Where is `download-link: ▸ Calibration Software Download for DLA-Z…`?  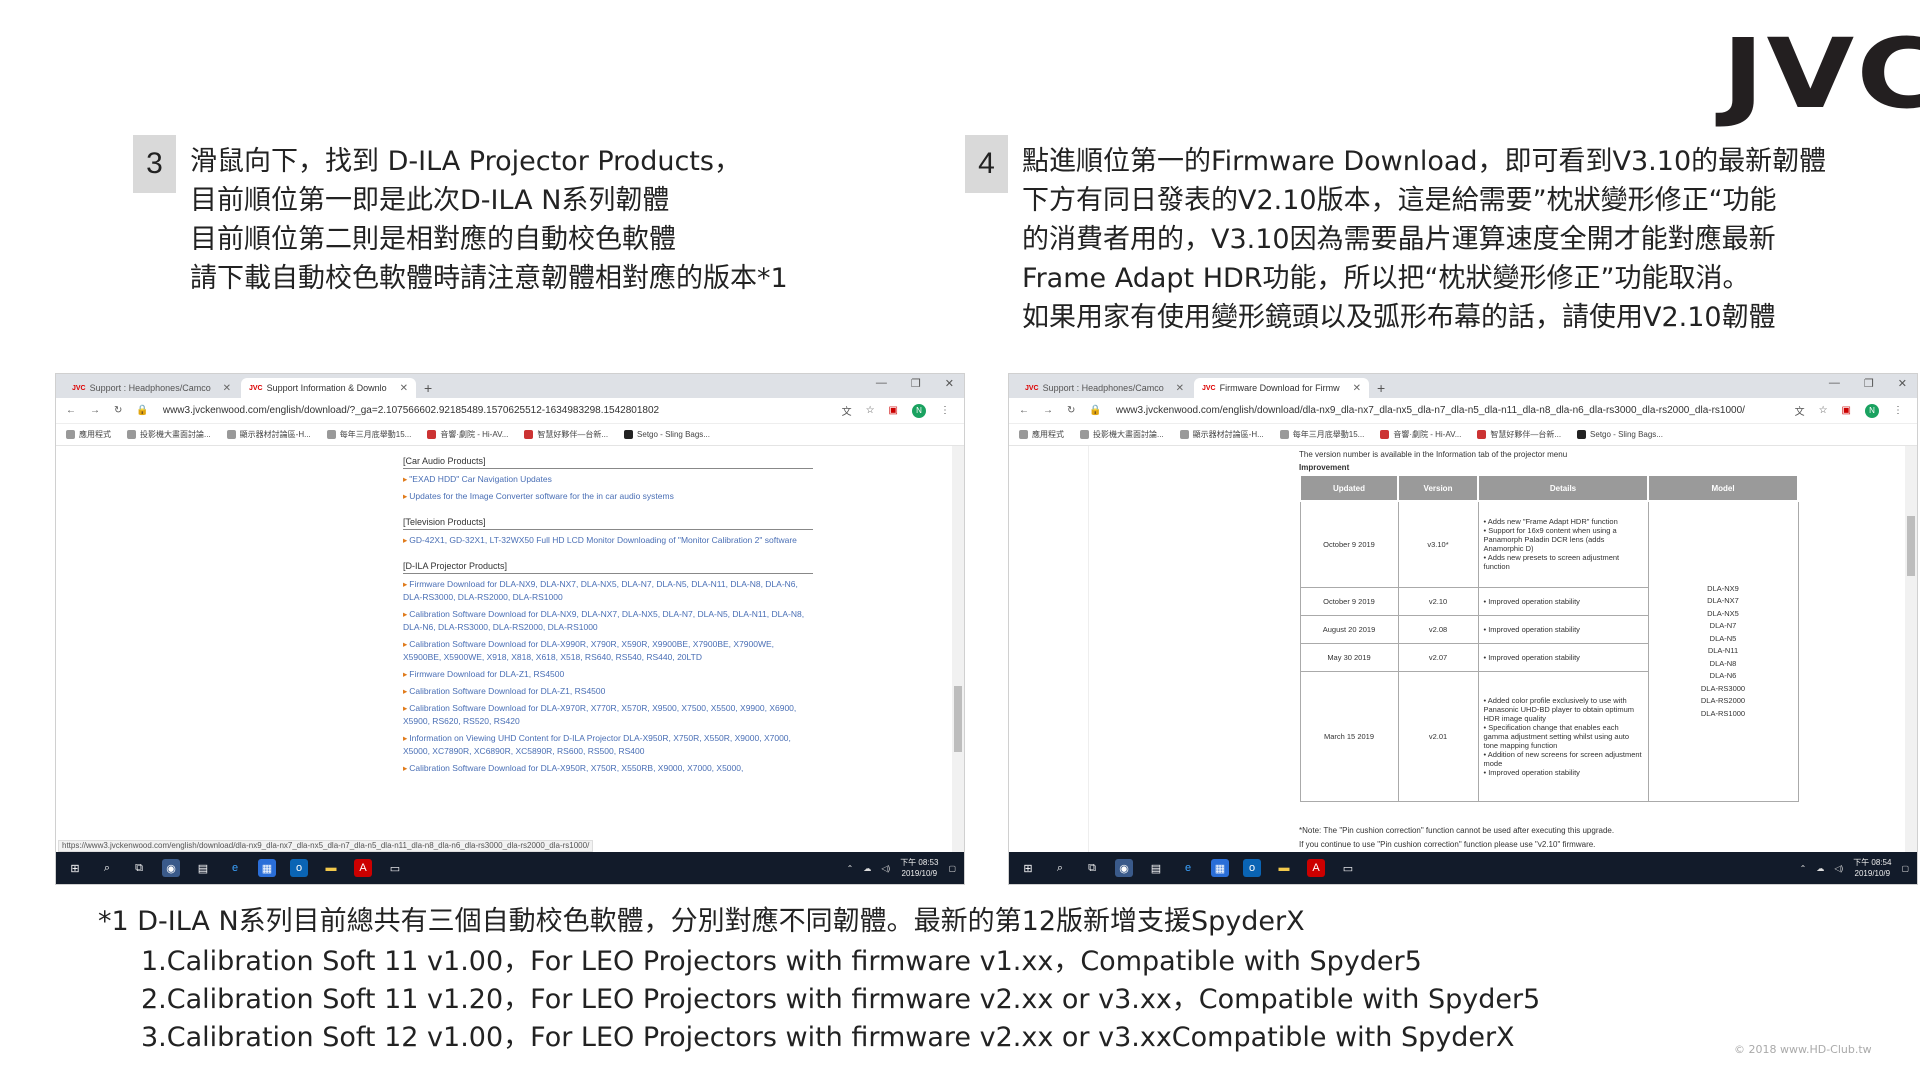 download-link: ▸ Calibration Software Download for DLA-Z… is located at coordinates (608, 691).